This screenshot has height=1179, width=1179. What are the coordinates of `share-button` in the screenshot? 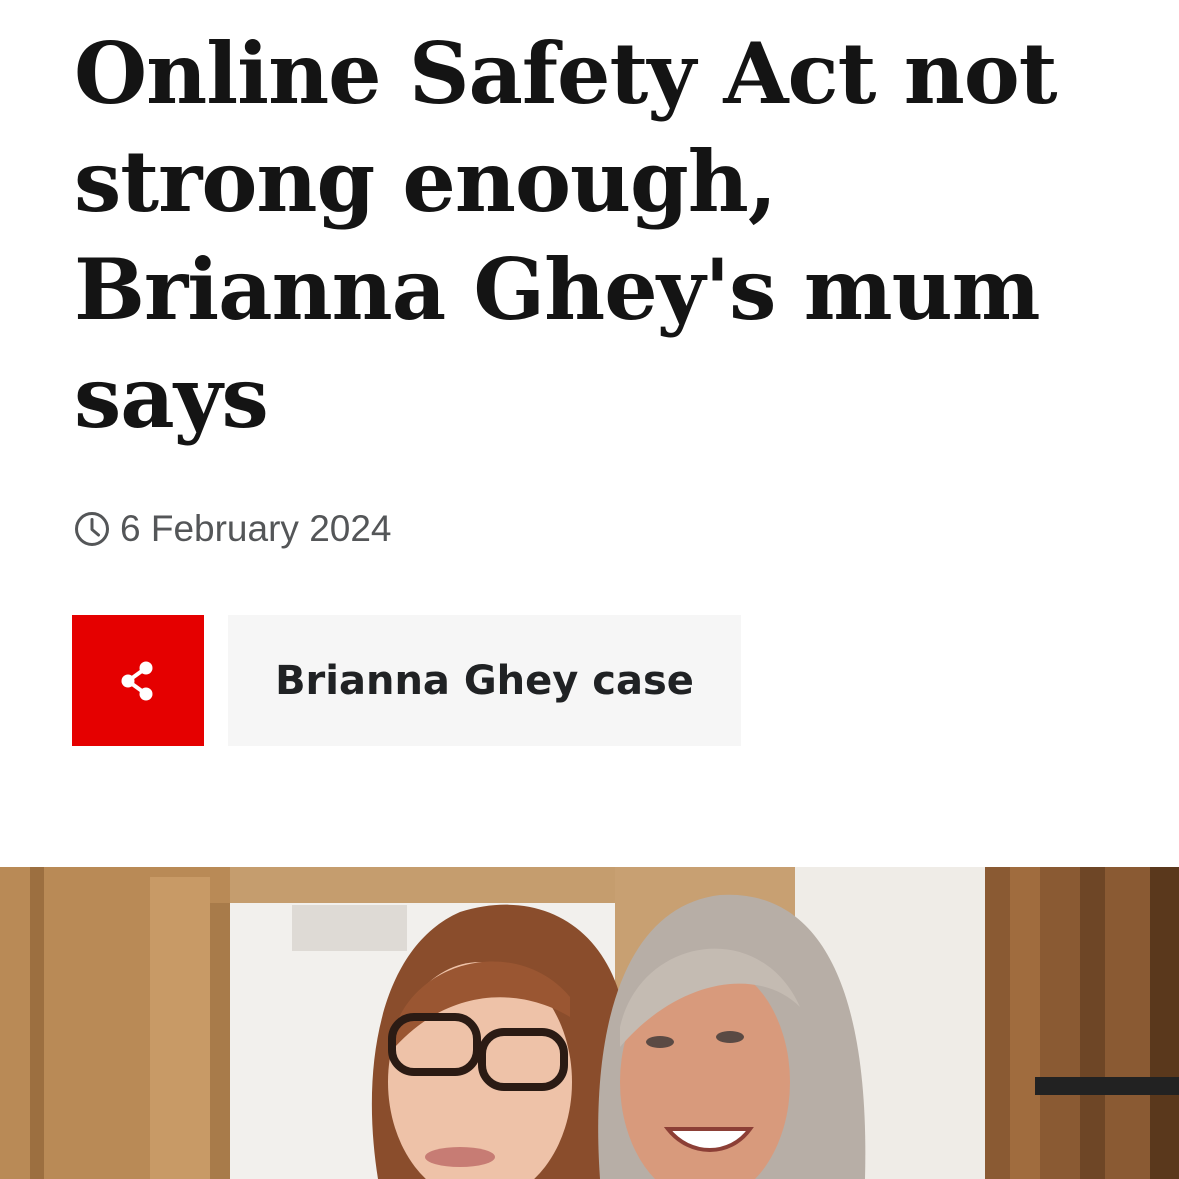 It's located at (138, 680).